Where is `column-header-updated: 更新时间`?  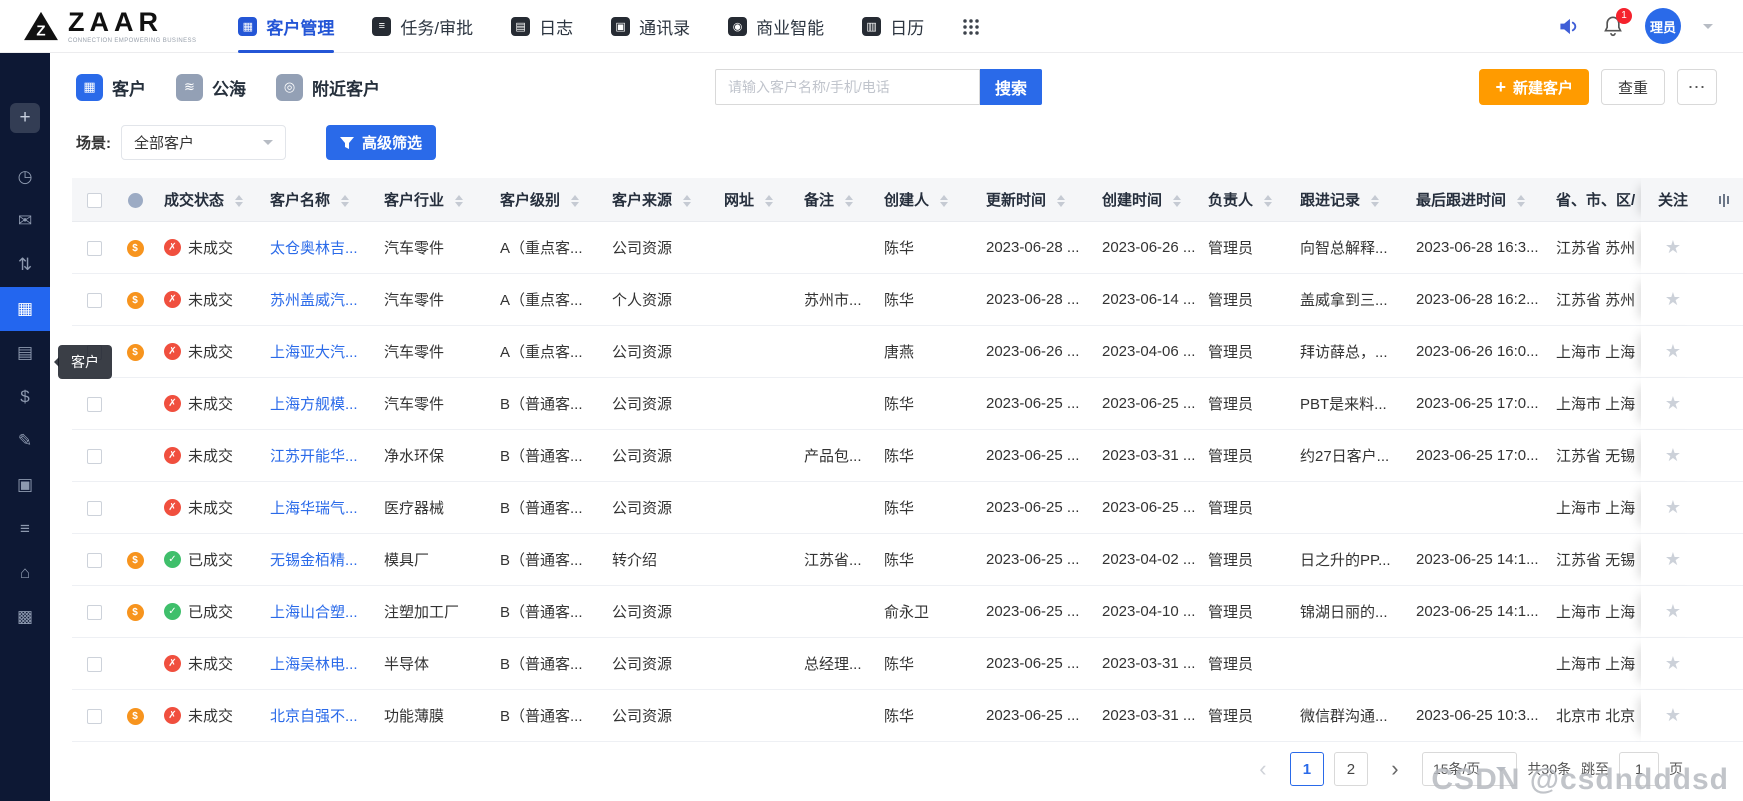 column-header-updated: 更新时间 is located at coordinates (1034, 200).